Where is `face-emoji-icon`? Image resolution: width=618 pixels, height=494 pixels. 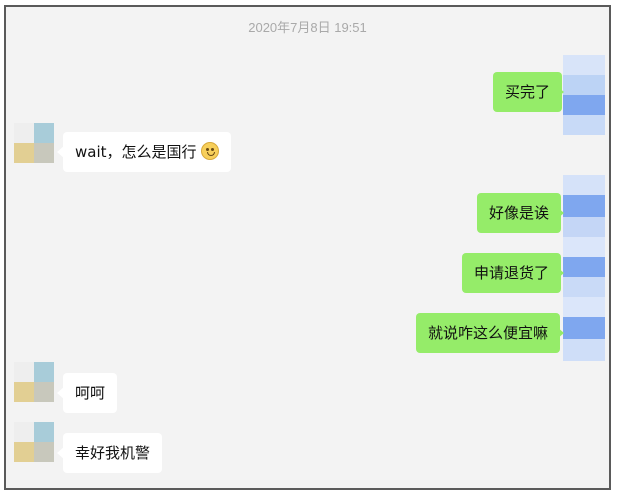
face-emoji-icon is located at coordinates (209, 150).